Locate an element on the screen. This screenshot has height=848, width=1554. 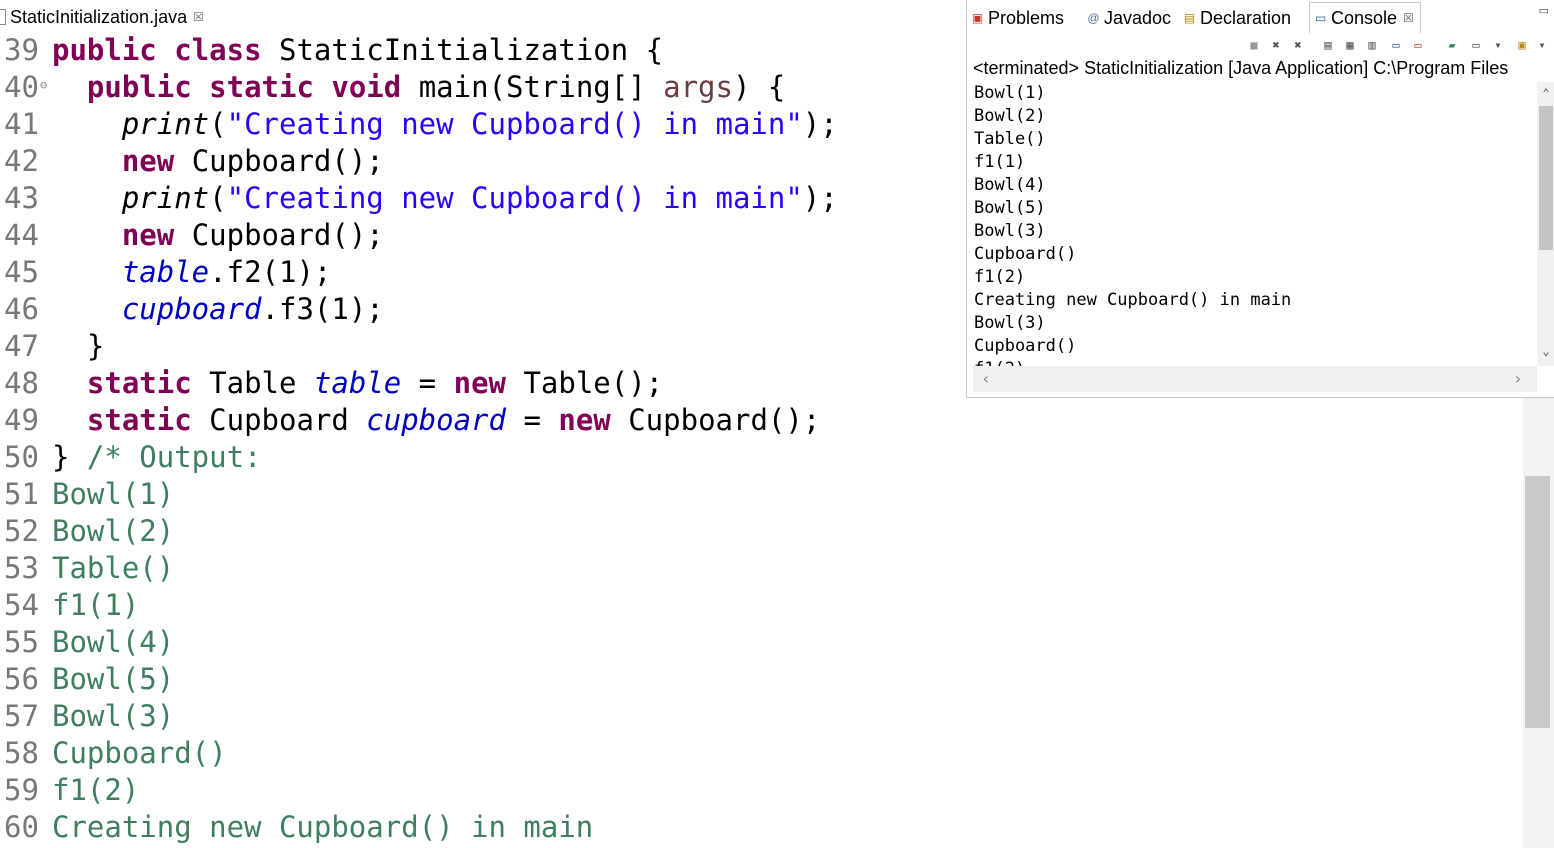
line-number: 56 is located at coordinates (21, 679).